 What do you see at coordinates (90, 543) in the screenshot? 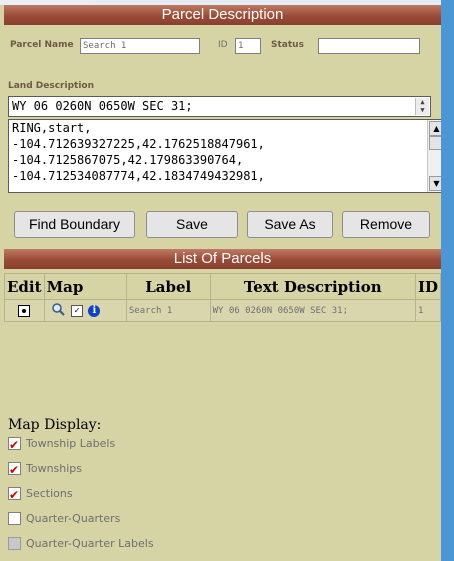
I see `map-option-label: Quarter-Quarter Labels` at bounding box center [90, 543].